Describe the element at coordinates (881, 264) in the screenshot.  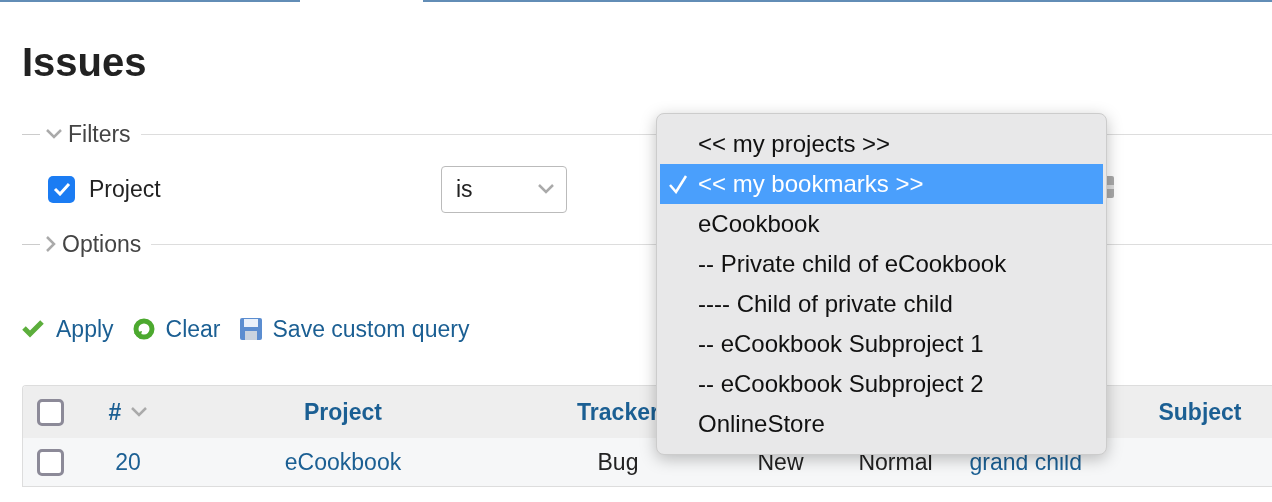
I see `dropdown-option: -- Private child of eCookbook` at that location.